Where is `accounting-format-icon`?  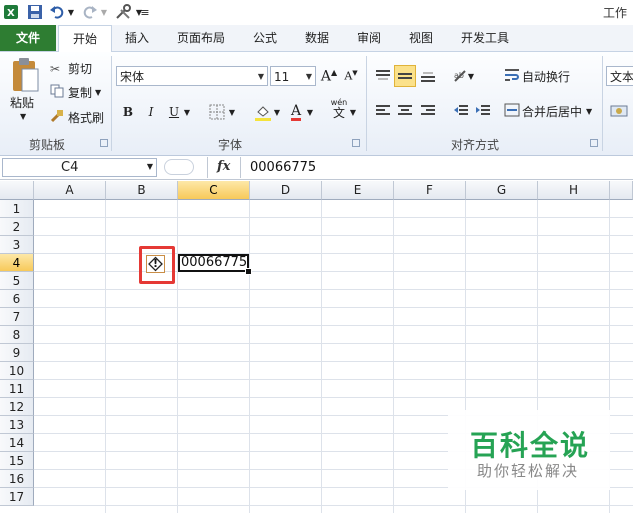
accounting-format-icon is located at coordinates (619, 111).